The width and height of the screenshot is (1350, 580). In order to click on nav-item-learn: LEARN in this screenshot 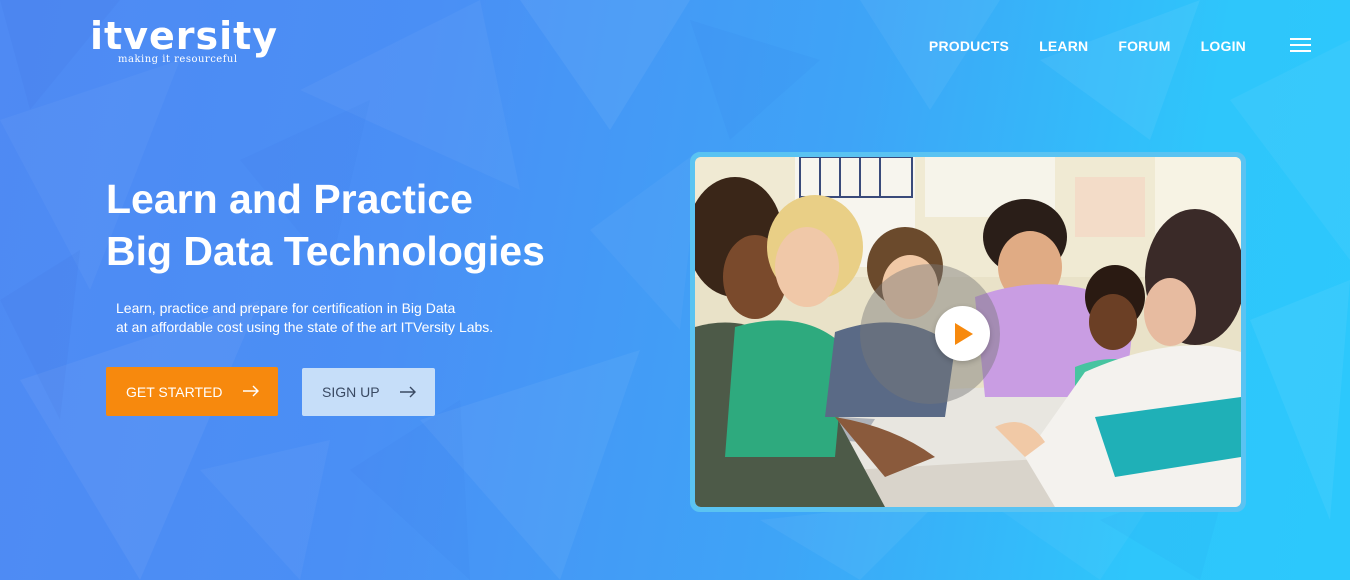, I will do `click(1063, 46)`.